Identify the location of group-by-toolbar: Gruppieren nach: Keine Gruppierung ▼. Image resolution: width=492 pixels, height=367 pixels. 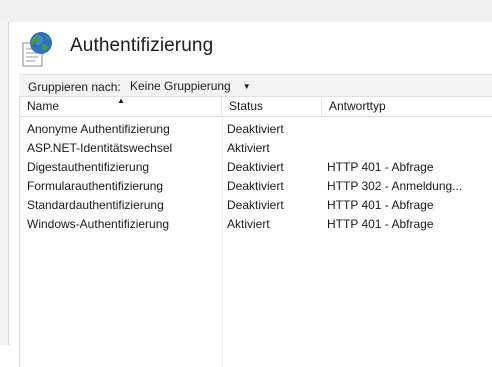
(255, 85).